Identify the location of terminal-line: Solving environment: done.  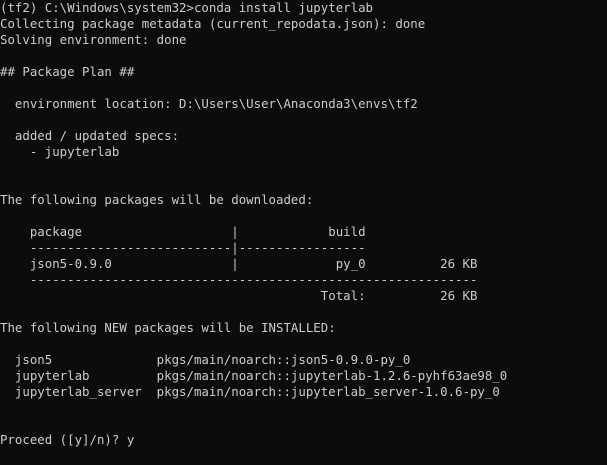
(93, 39).